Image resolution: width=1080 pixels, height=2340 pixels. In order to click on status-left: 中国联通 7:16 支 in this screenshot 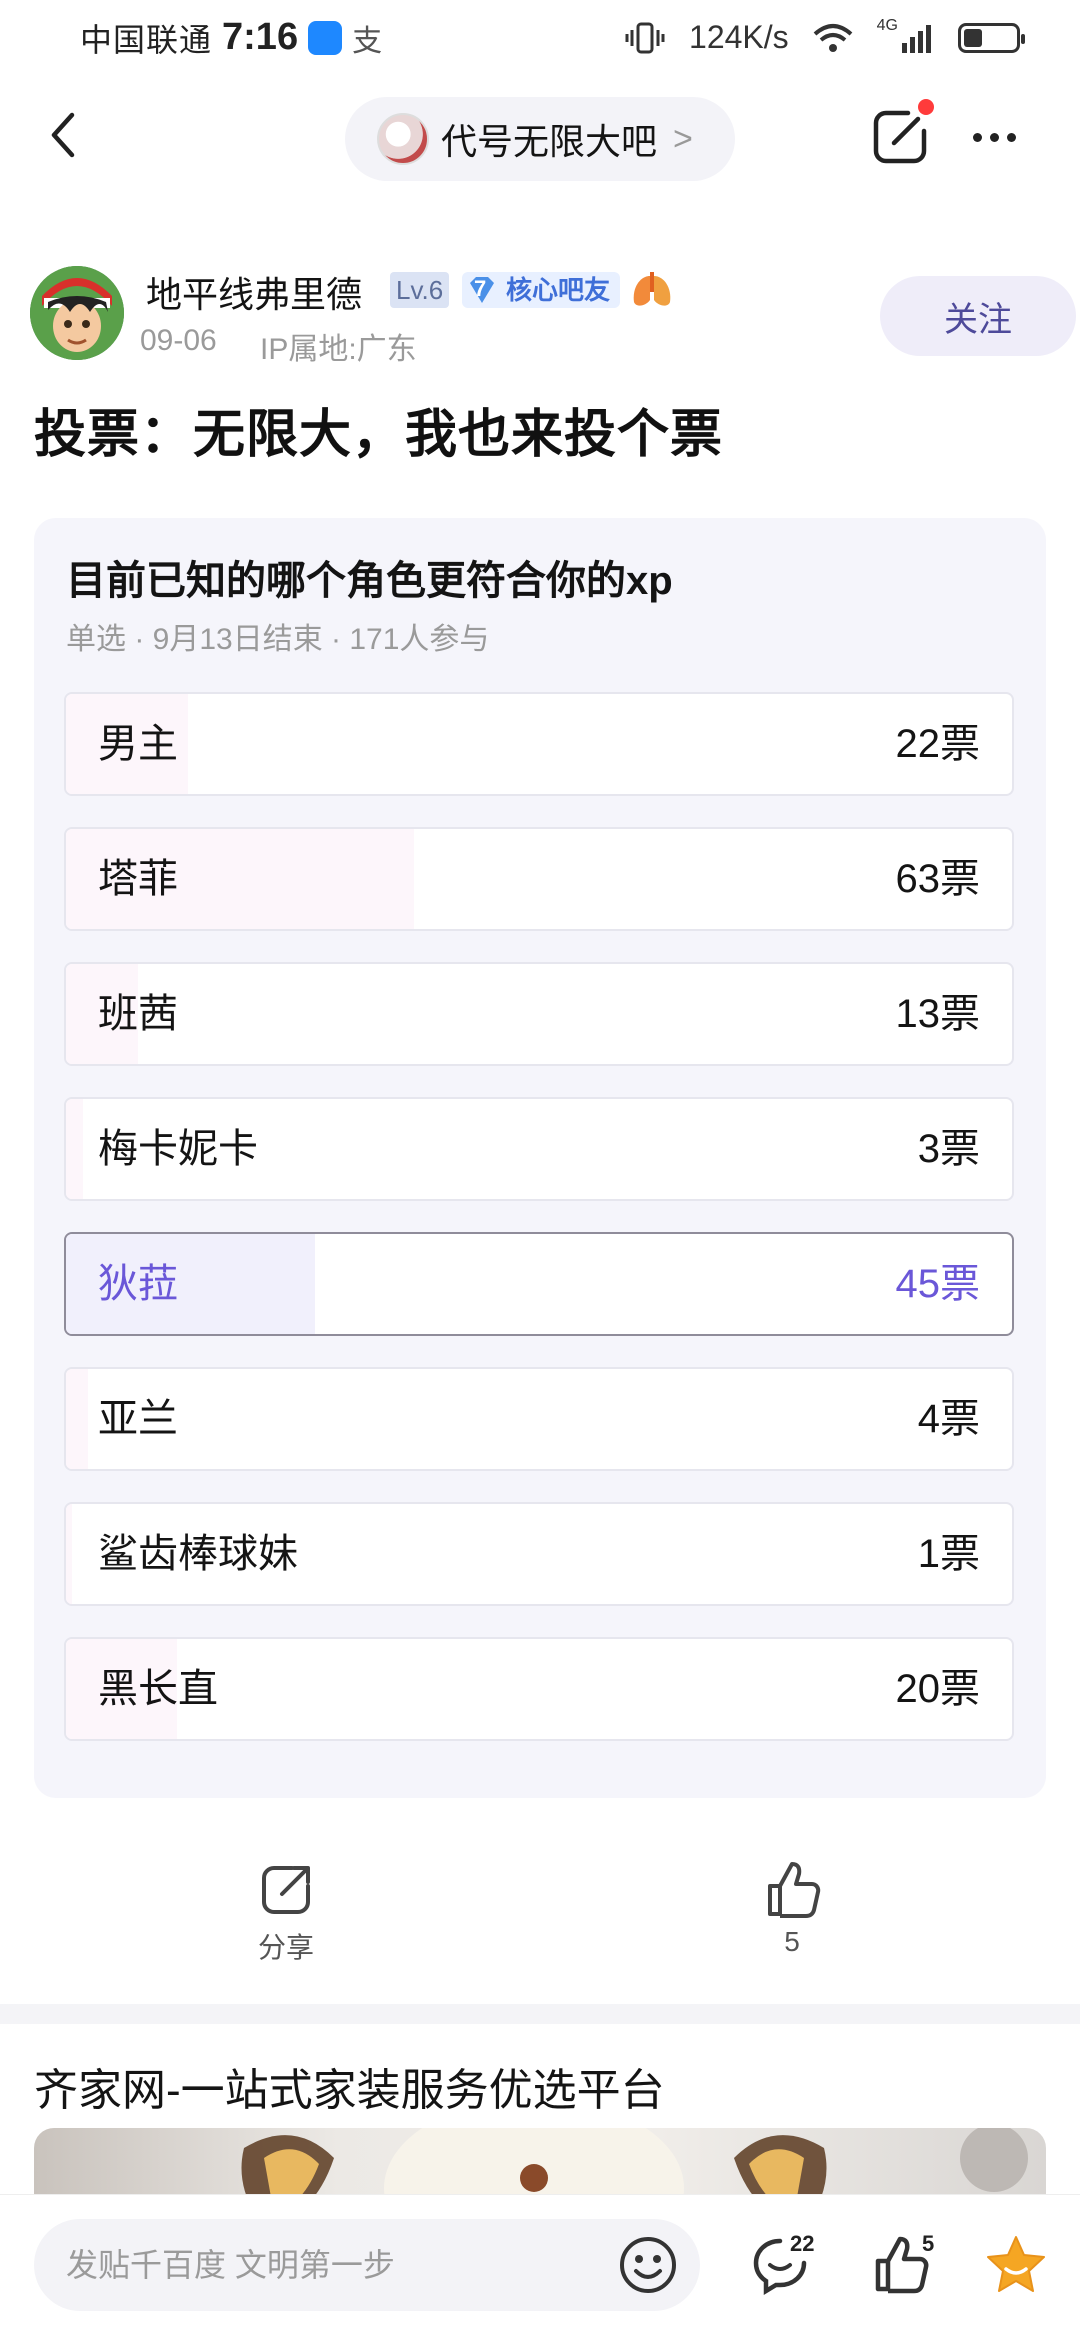, I will do `click(231, 38)`.